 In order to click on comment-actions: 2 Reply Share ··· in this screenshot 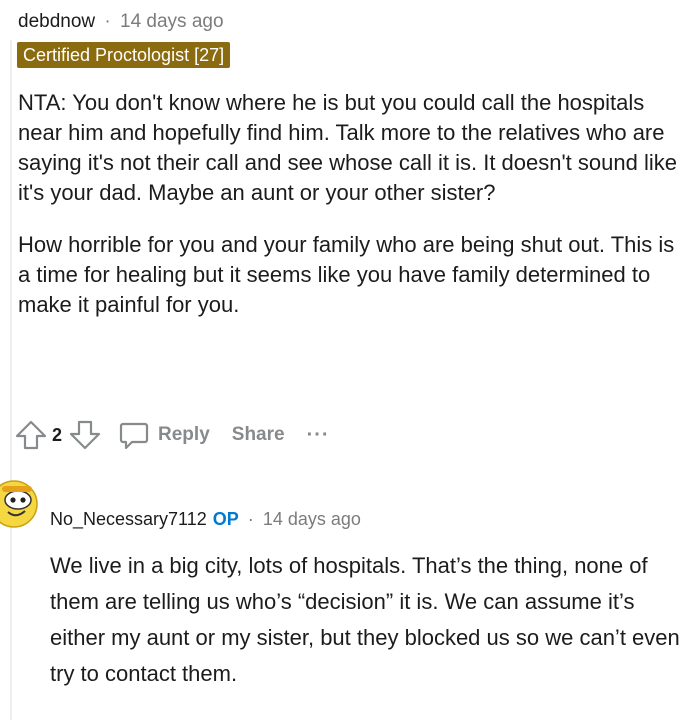, I will do `click(172, 435)`.